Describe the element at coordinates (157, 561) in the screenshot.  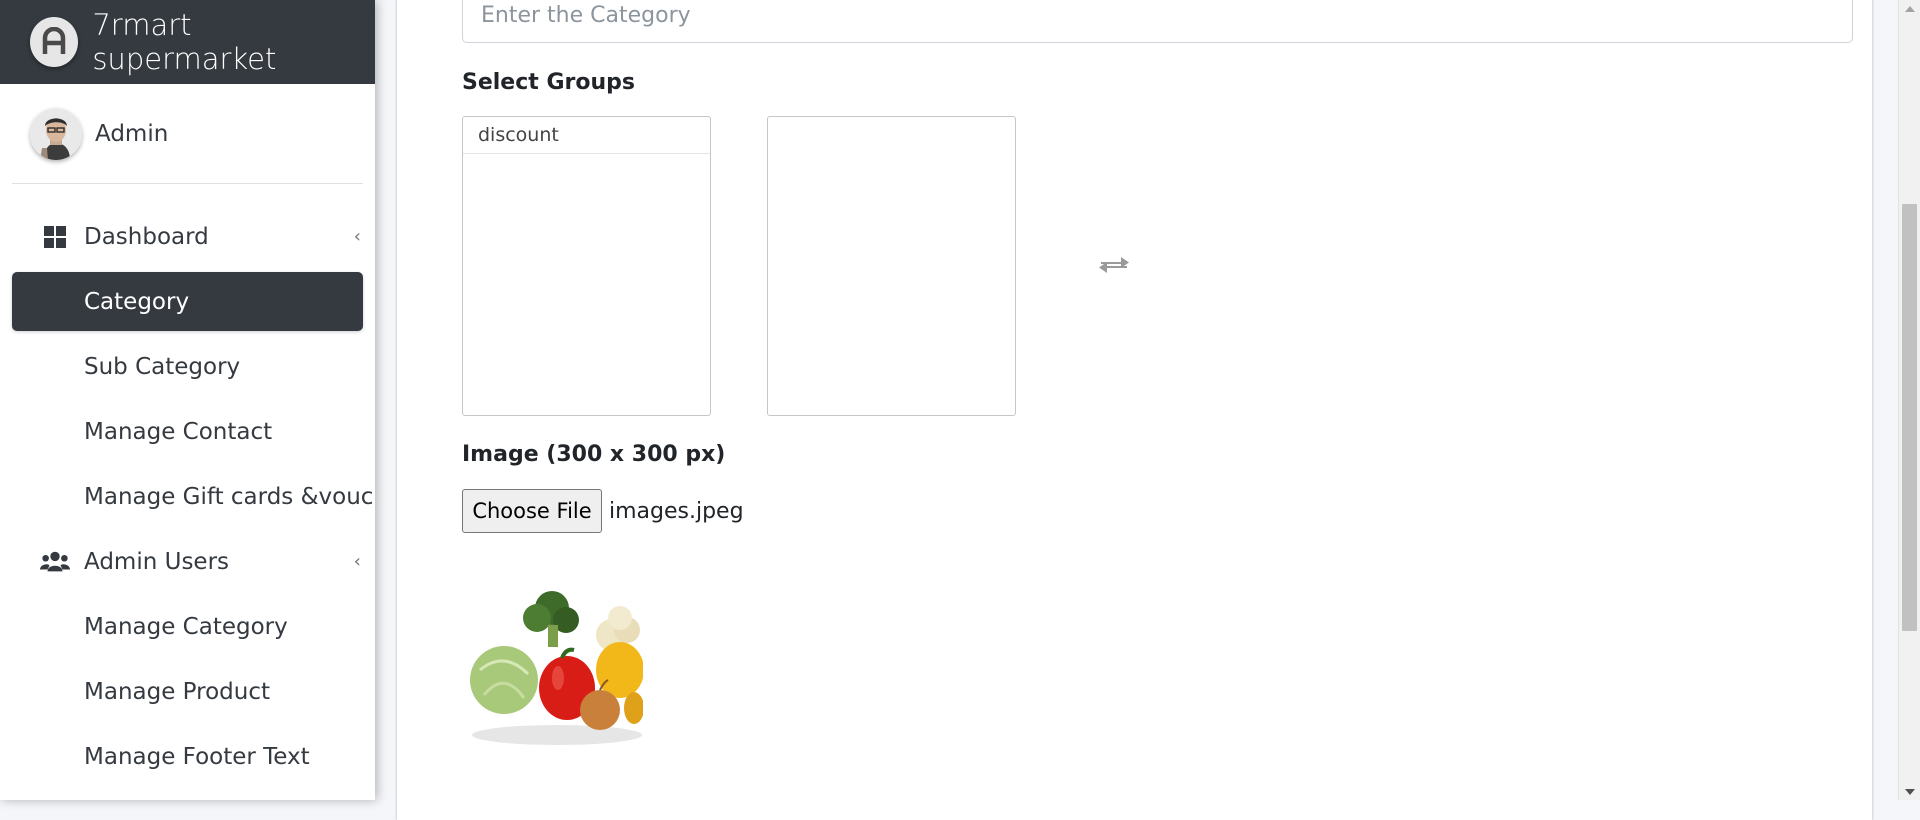
I see `sidebar-item-label: Admin Users` at that location.